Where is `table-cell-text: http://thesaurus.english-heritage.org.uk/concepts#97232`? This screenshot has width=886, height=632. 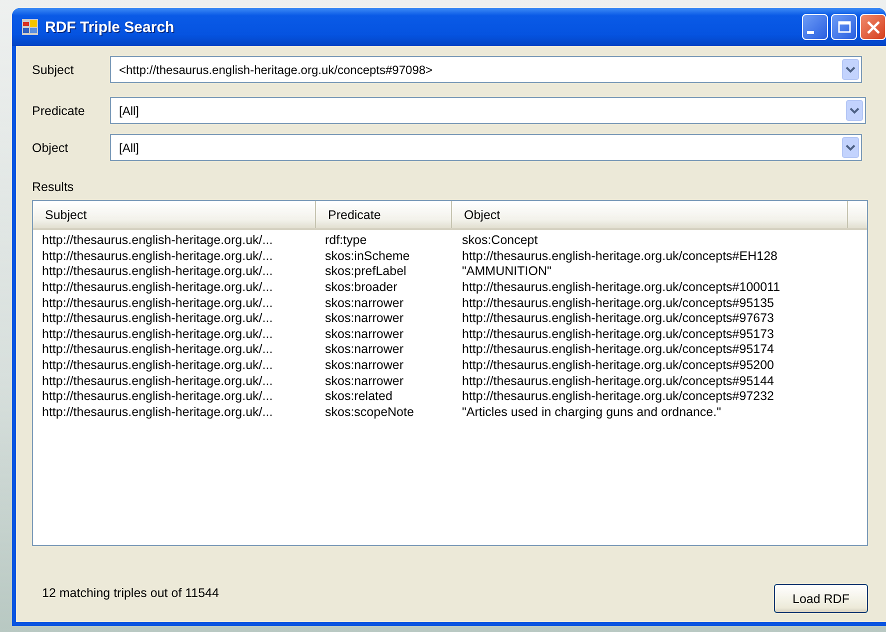
table-cell-text: http://thesaurus.english-heritage.org.uk/concepts#97232 is located at coordinates (617, 396).